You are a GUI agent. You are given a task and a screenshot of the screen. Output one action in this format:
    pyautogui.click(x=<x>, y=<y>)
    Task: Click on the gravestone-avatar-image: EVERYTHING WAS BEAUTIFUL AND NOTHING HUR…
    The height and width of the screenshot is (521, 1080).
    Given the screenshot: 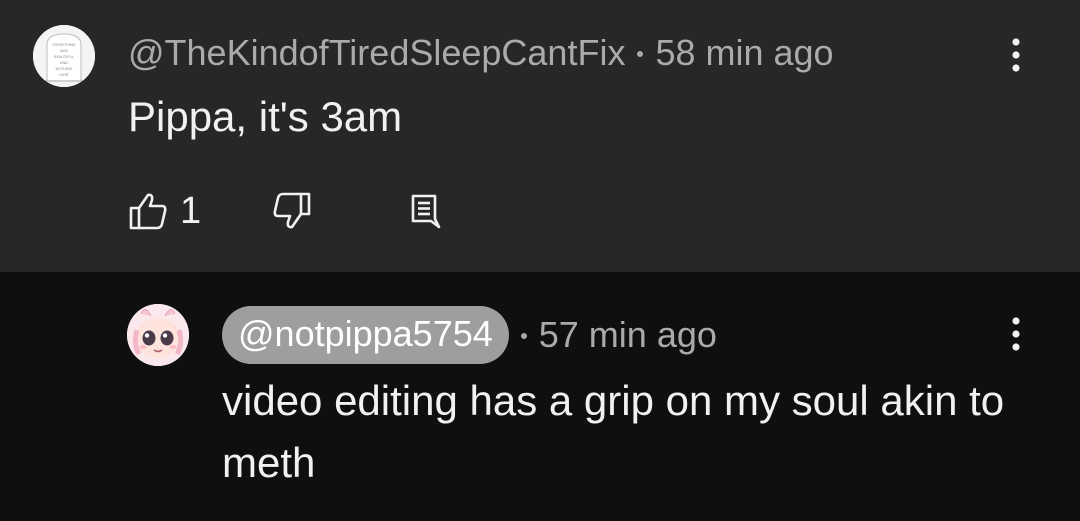 What is the action you would take?
    pyautogui.click(x=64, y=56)
    